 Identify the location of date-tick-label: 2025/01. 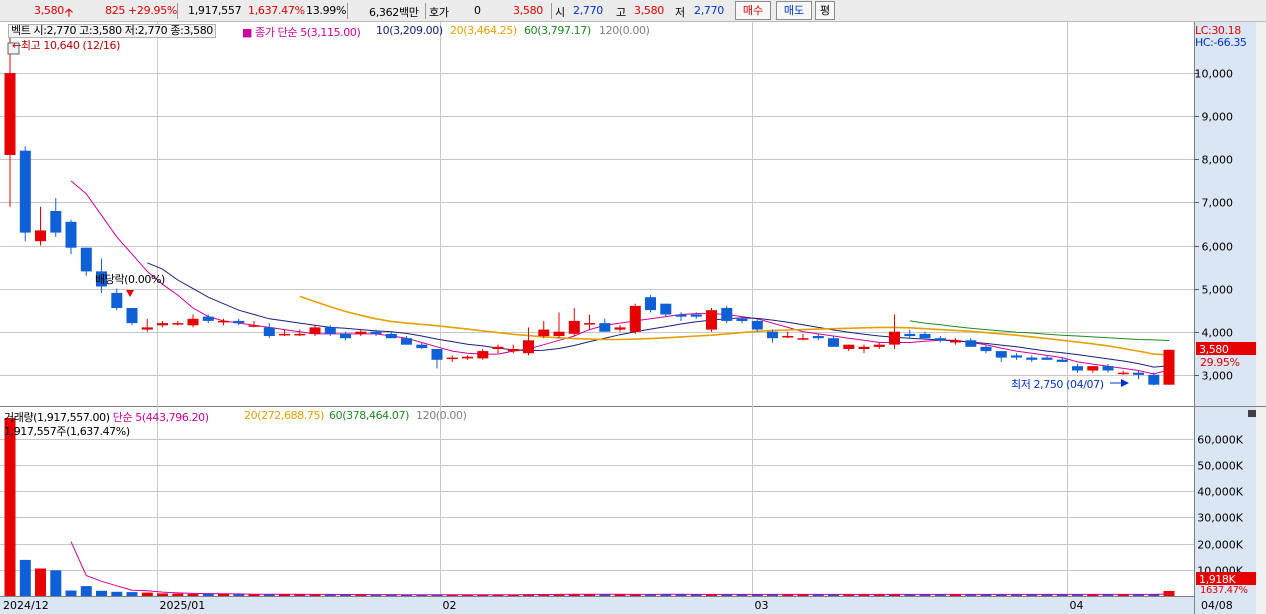
(183, 605).